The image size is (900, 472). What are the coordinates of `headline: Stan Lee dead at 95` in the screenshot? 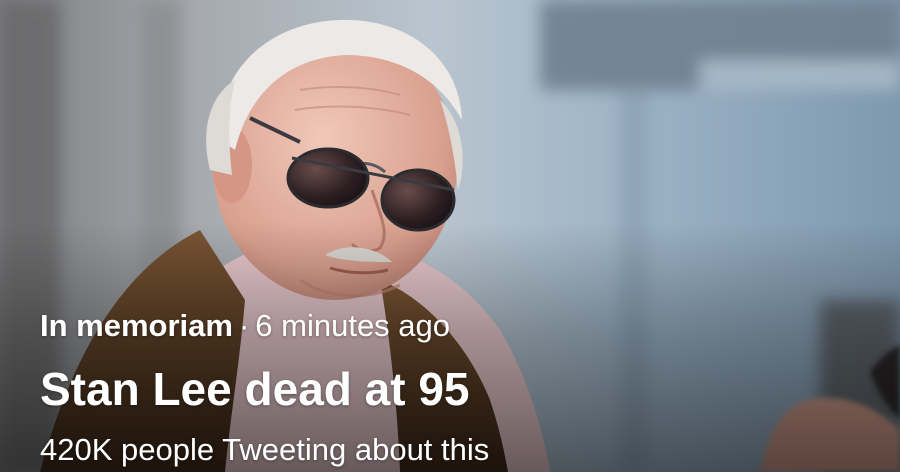 It's located at (255, 389).